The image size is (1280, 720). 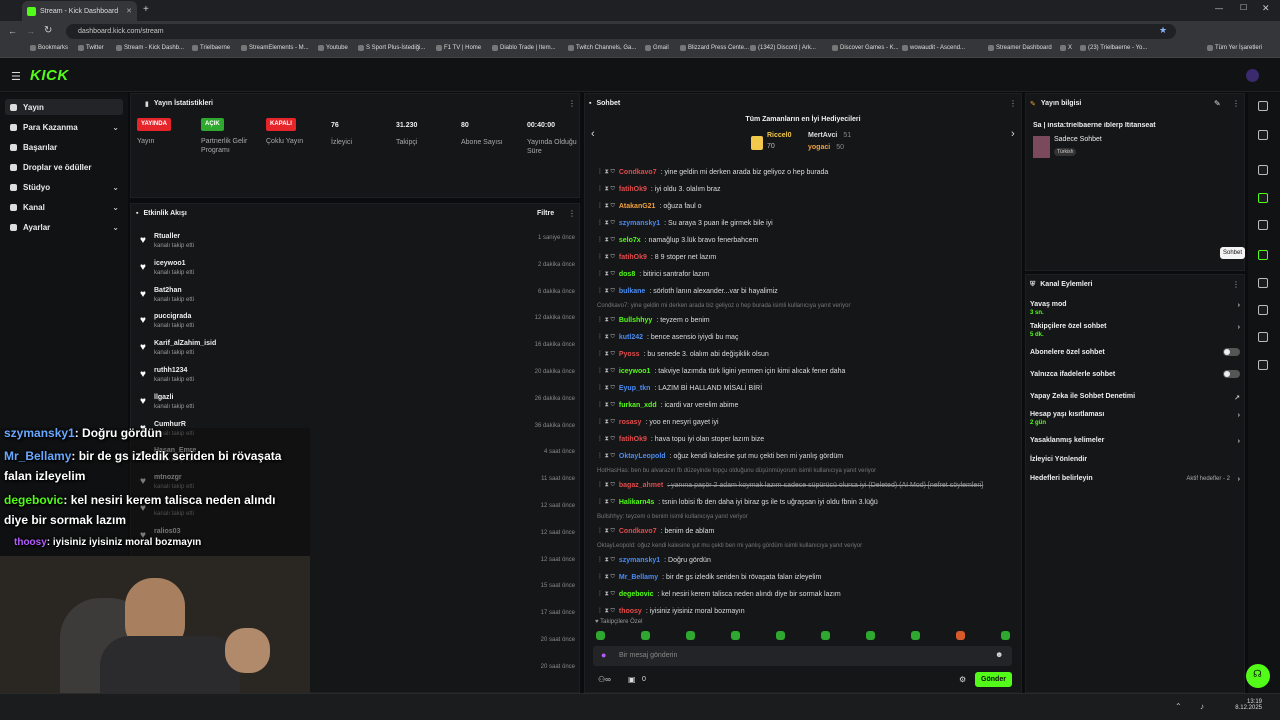 I want to click on maximize-icon: ☐, so click(x=1243, y=7).